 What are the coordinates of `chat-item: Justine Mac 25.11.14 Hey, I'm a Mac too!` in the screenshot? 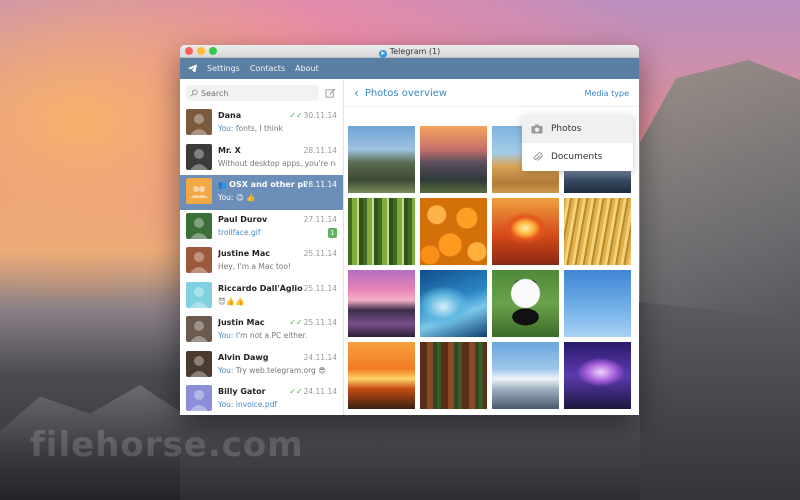 It's located at (261, 261).